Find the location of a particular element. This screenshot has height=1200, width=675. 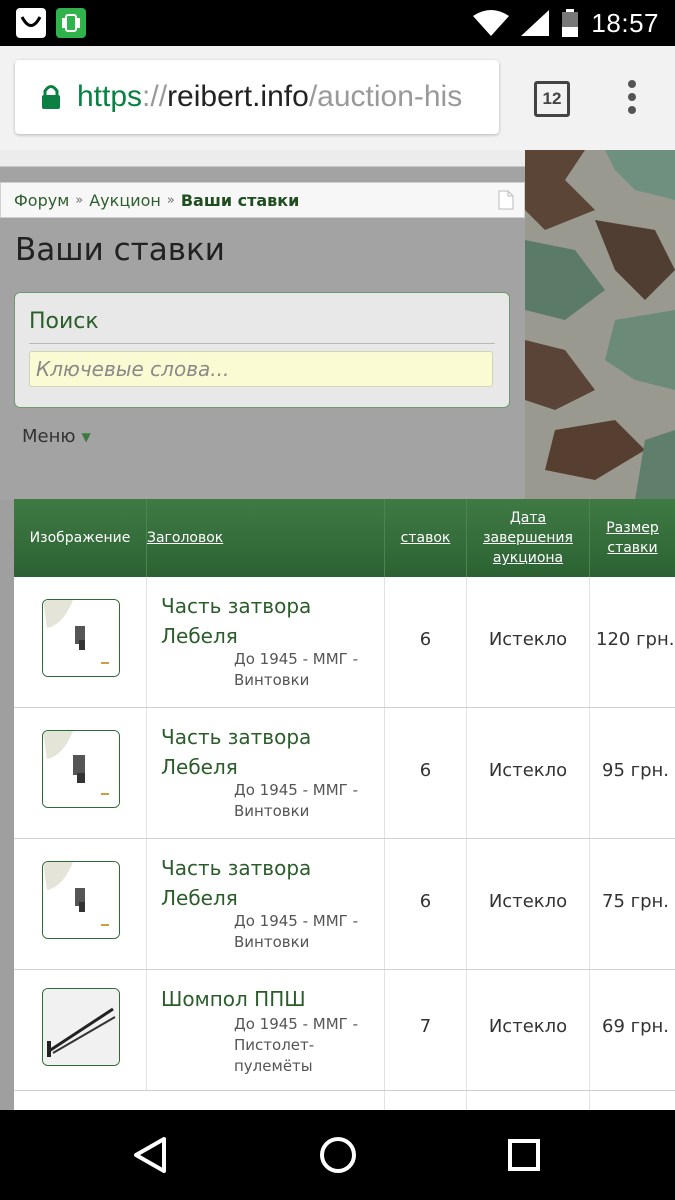

column-header-title-label: Заголовок is located at coordinates (185, 538).